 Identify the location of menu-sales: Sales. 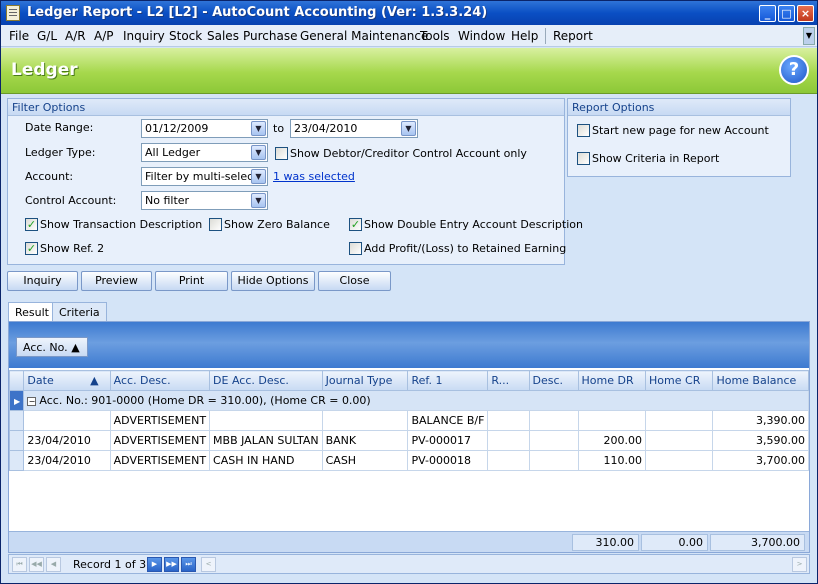
(223, 36).